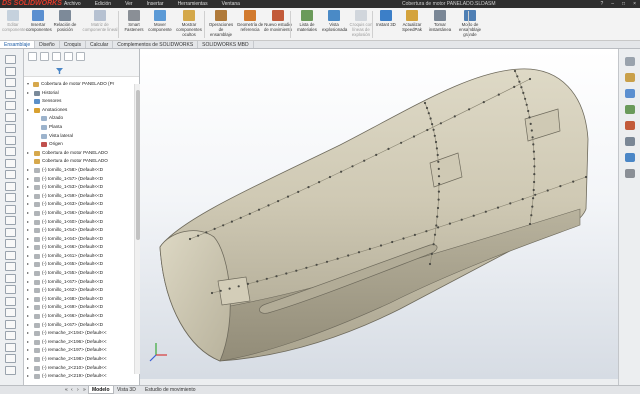 The image size is (640, 394). What do you see at coordinates (386, 18) in the screenshot?
I see `ribbon-button-13: Instant 3D` at bounding box center [386, 18].